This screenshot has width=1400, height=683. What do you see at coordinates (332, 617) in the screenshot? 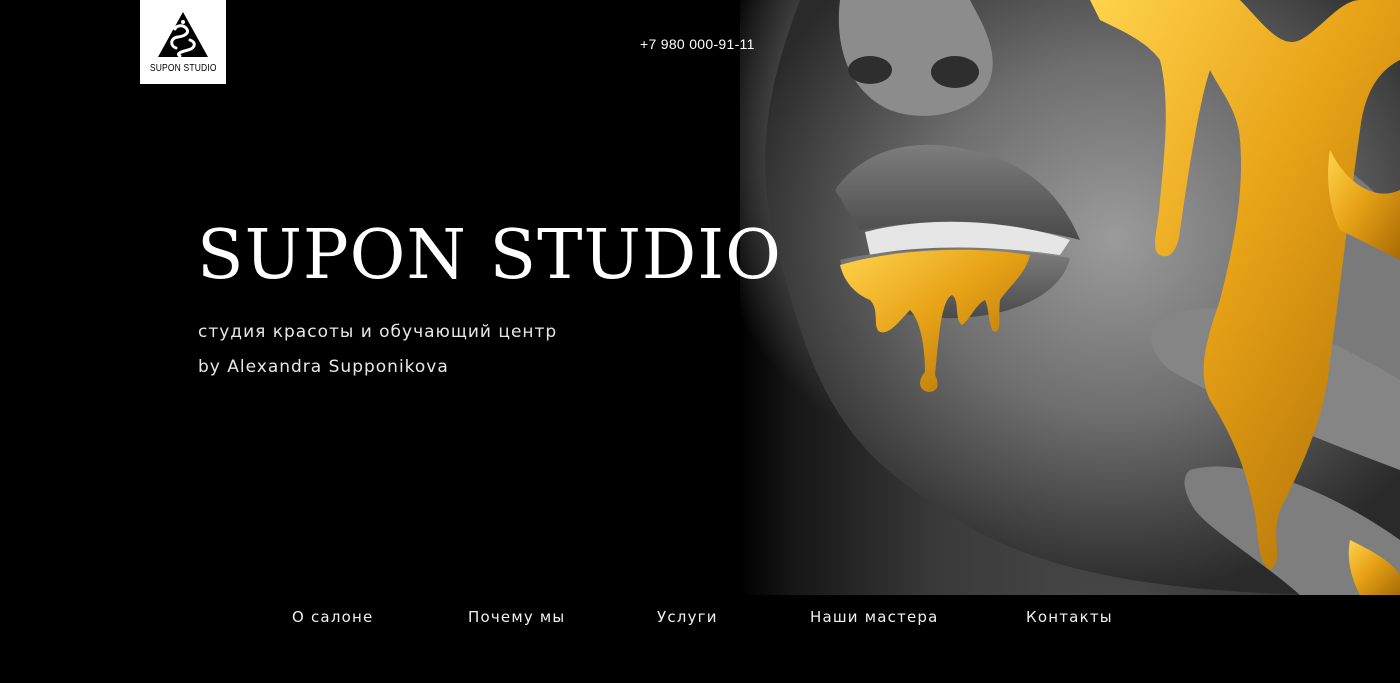
I see `nav-item-about: О салоне` at bounding box center [332, 617].